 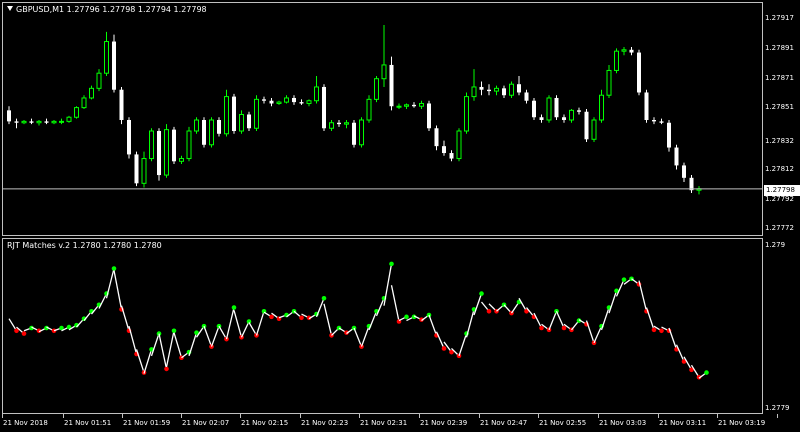 I want to click on price-tick: 1.27917, so click(x=779, y=18).